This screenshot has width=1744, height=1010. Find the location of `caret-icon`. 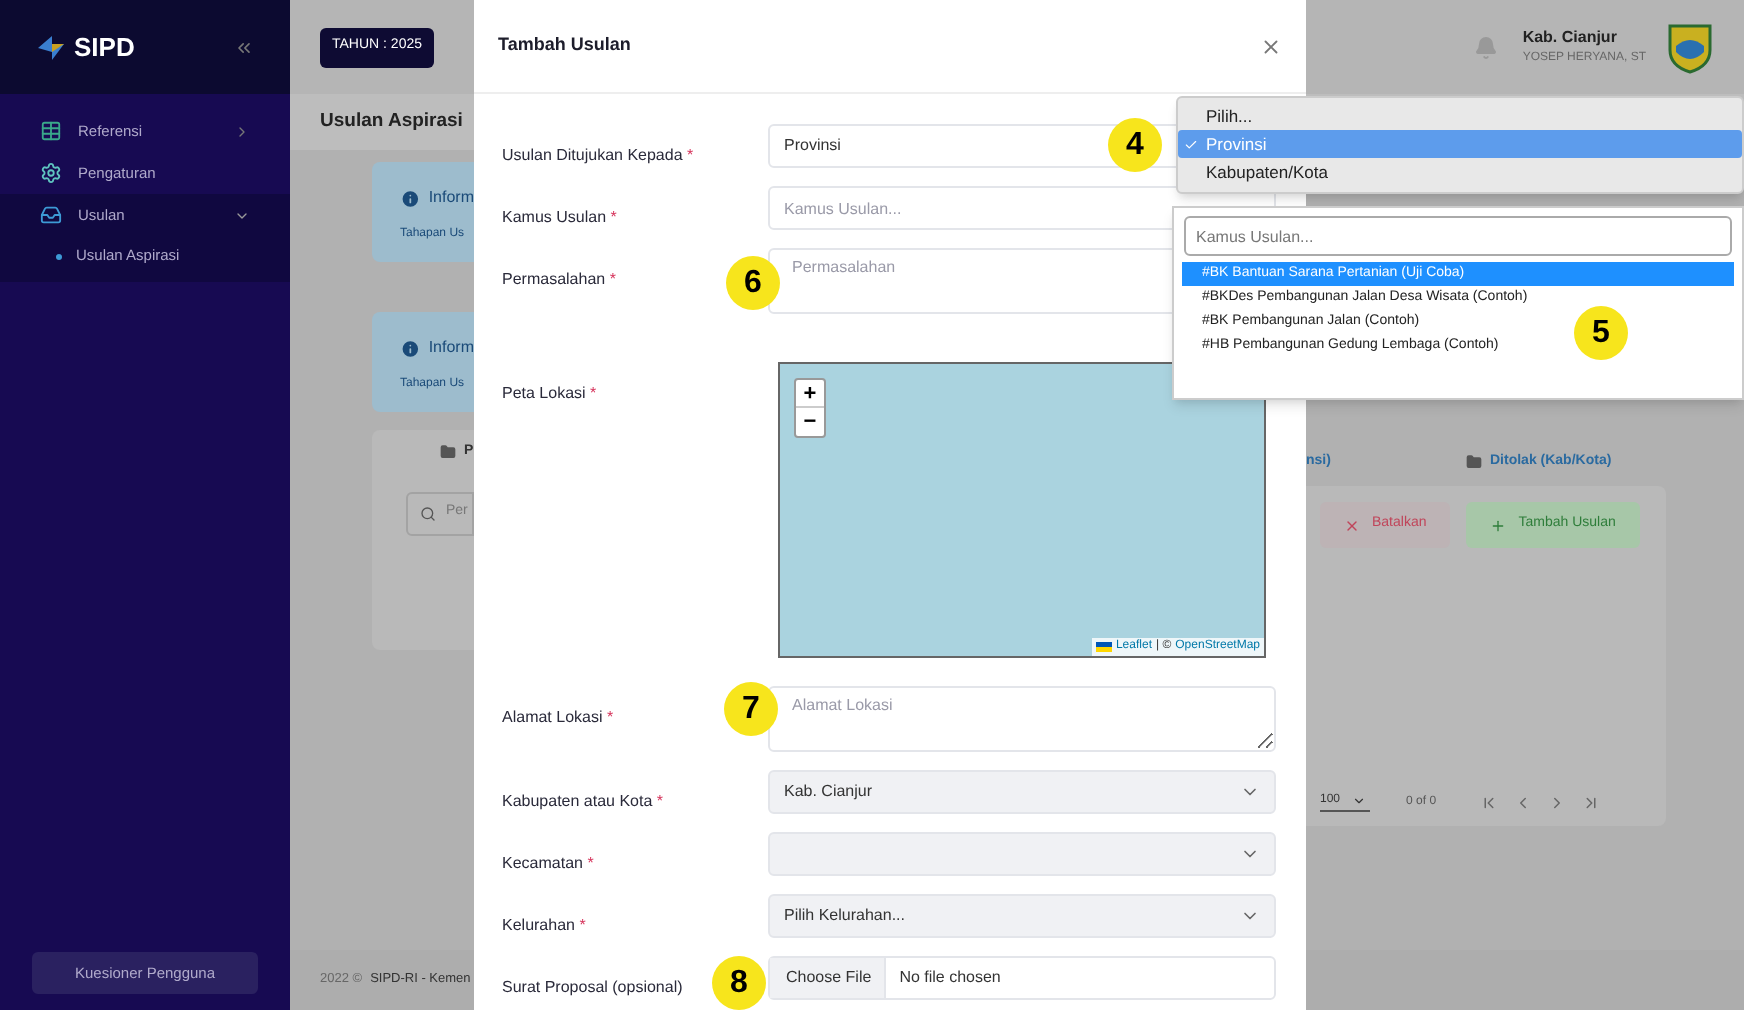

caret-icon is located at coordinates (1359, 801).